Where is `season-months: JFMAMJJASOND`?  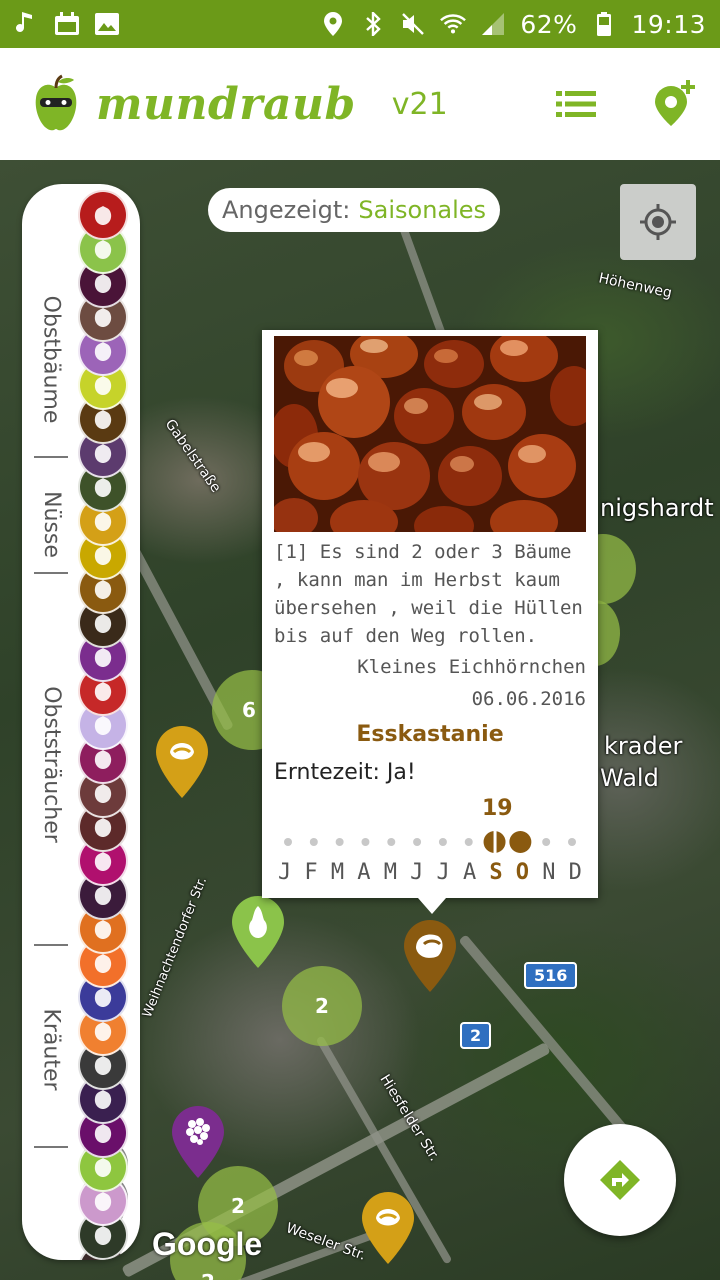
season-months: JFMAMJJASOND is located at coordinates (430, 872).